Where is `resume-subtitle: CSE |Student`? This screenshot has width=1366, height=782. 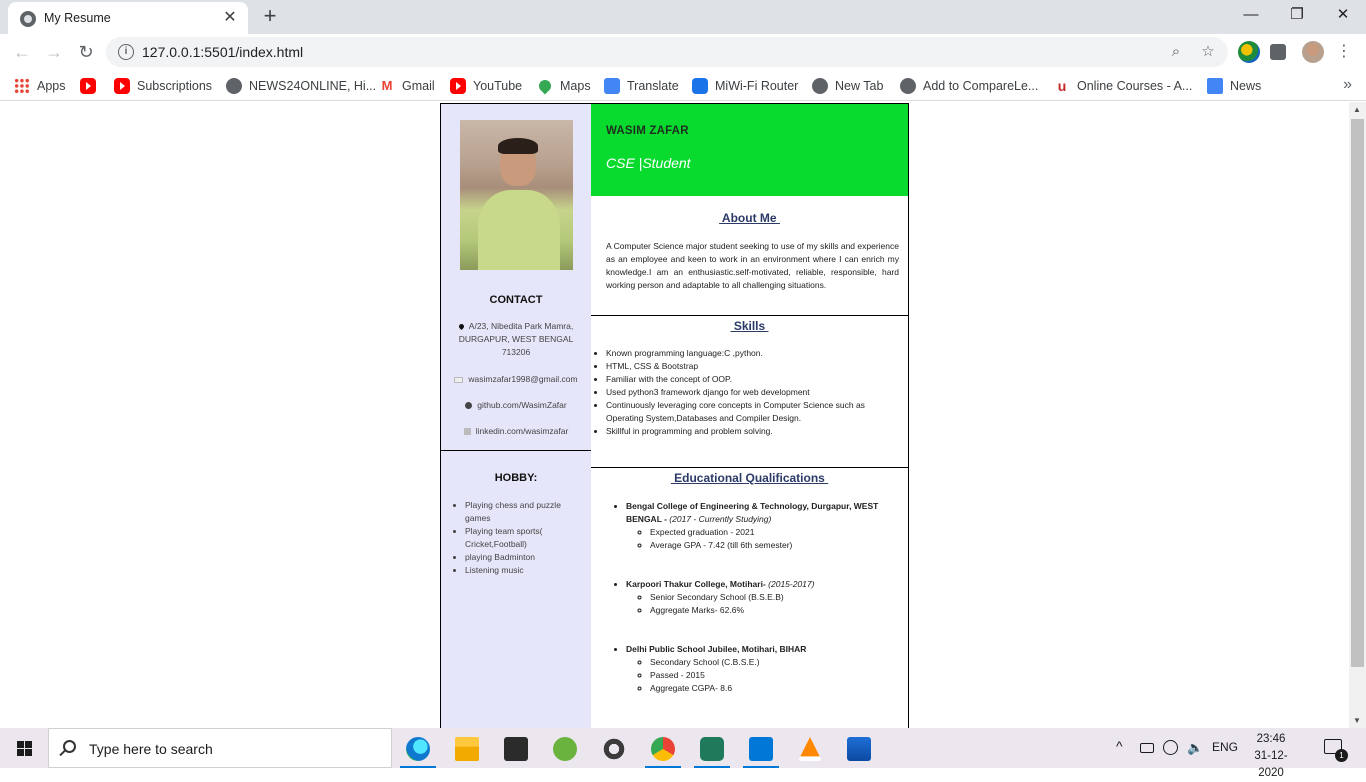
resume-subtitle: CSE |Student is located at coordinates (648, 163).